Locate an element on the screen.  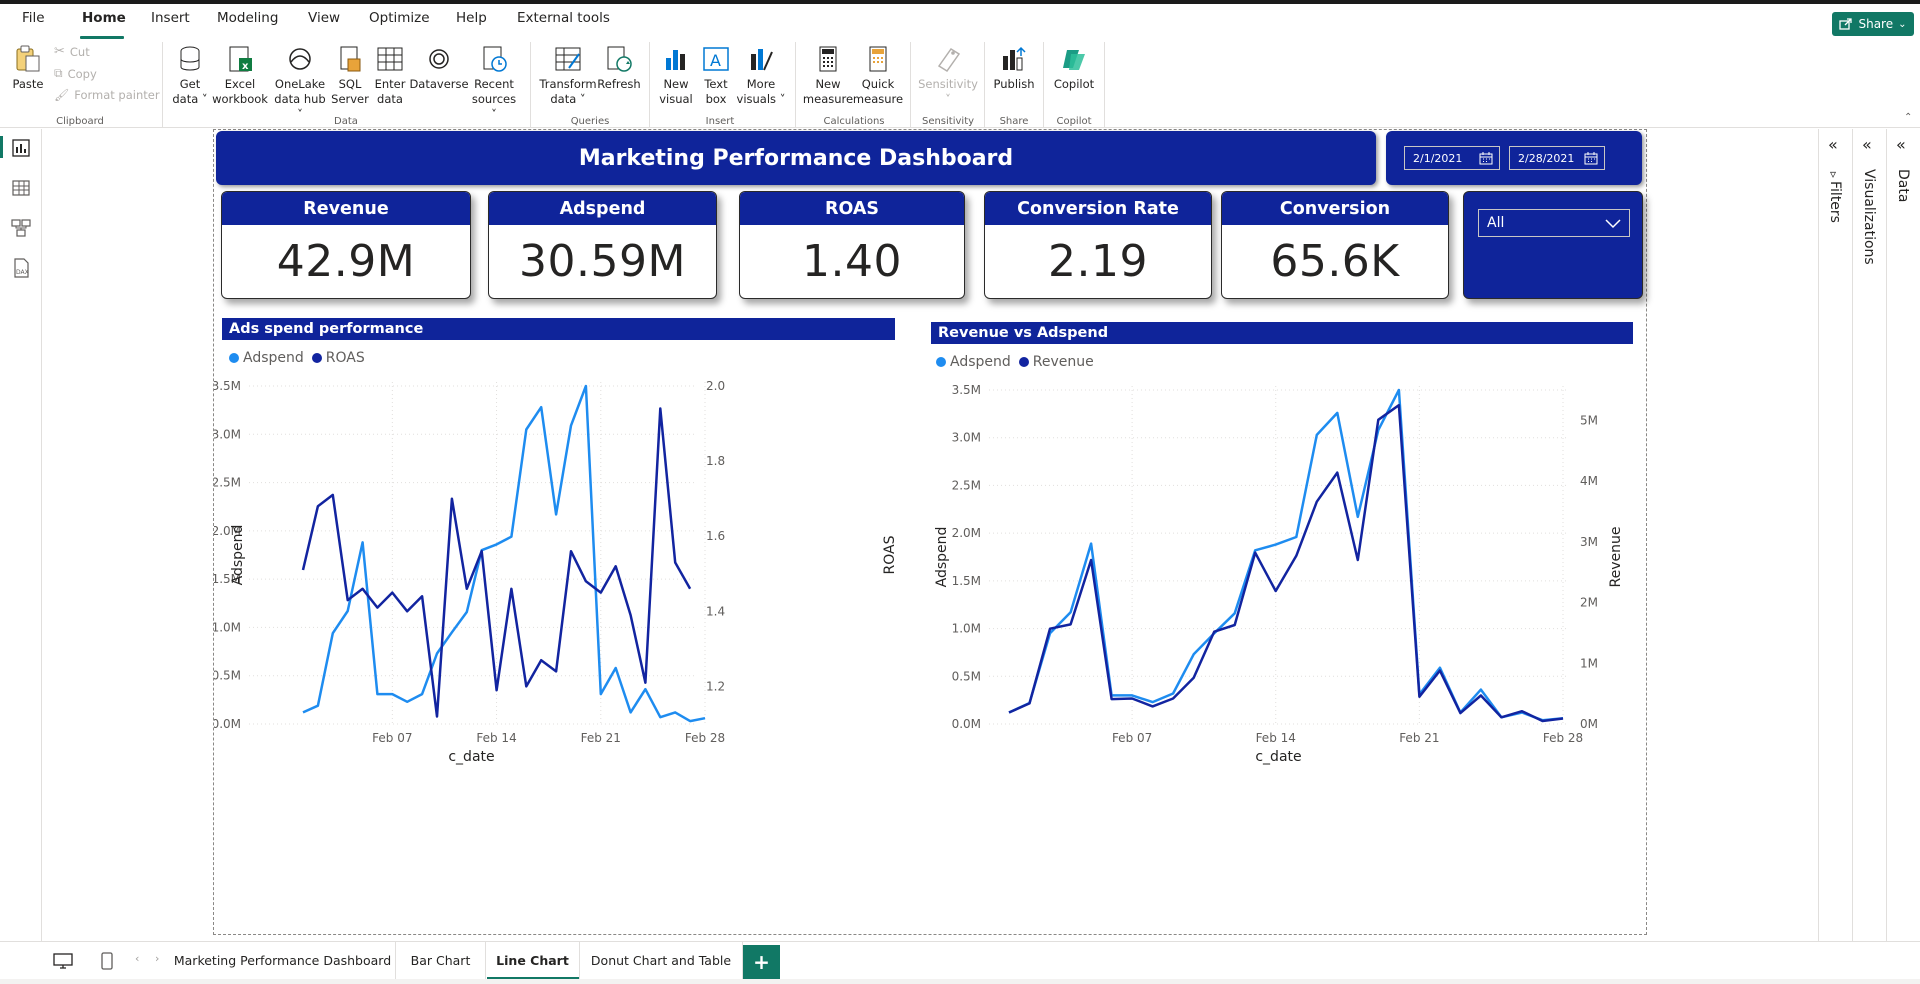
menu-modeling: Modeling is located at coordinates (247, 18).